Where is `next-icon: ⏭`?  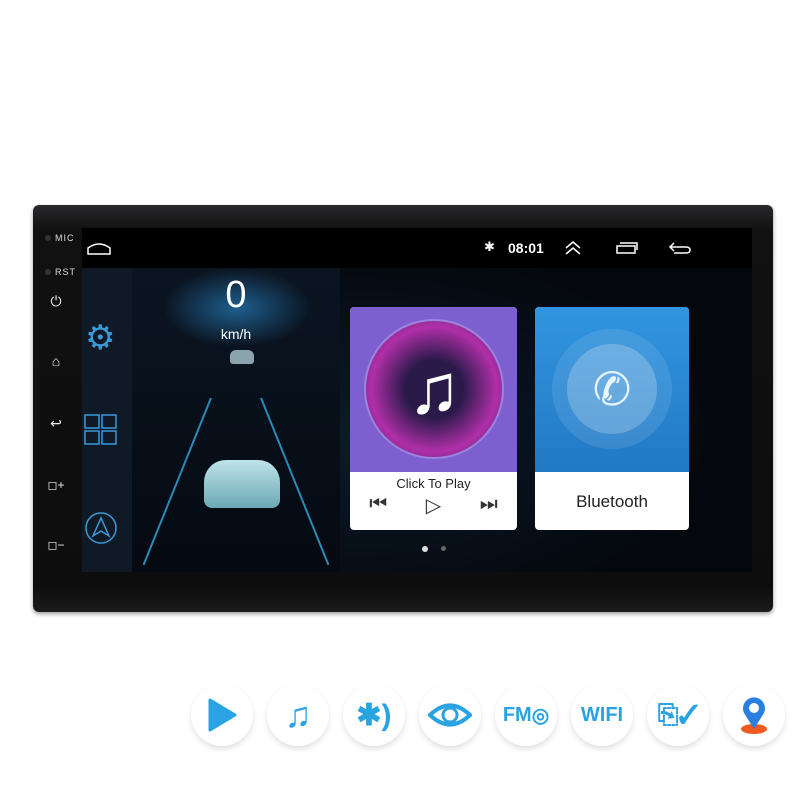 next-icon: ⏭ is located at coordinates (489, 505).